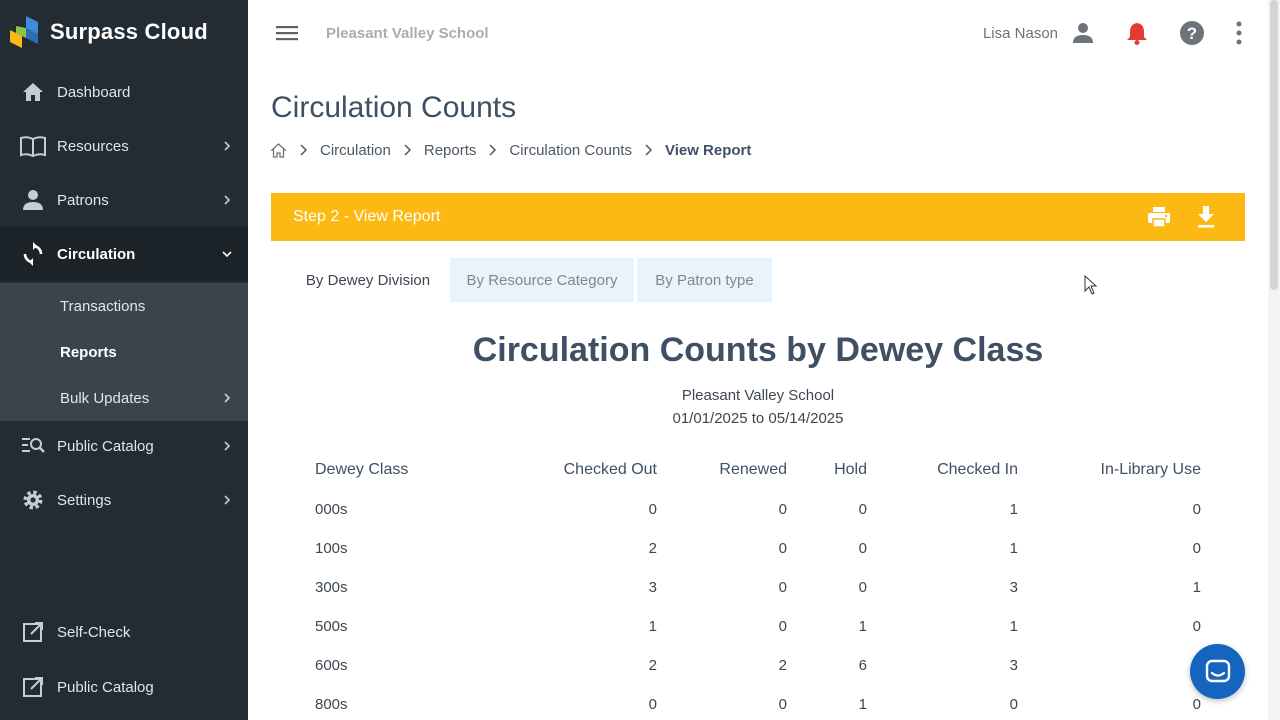  I want to click on sidebar-item-resources: Resources, so click(124, 146).